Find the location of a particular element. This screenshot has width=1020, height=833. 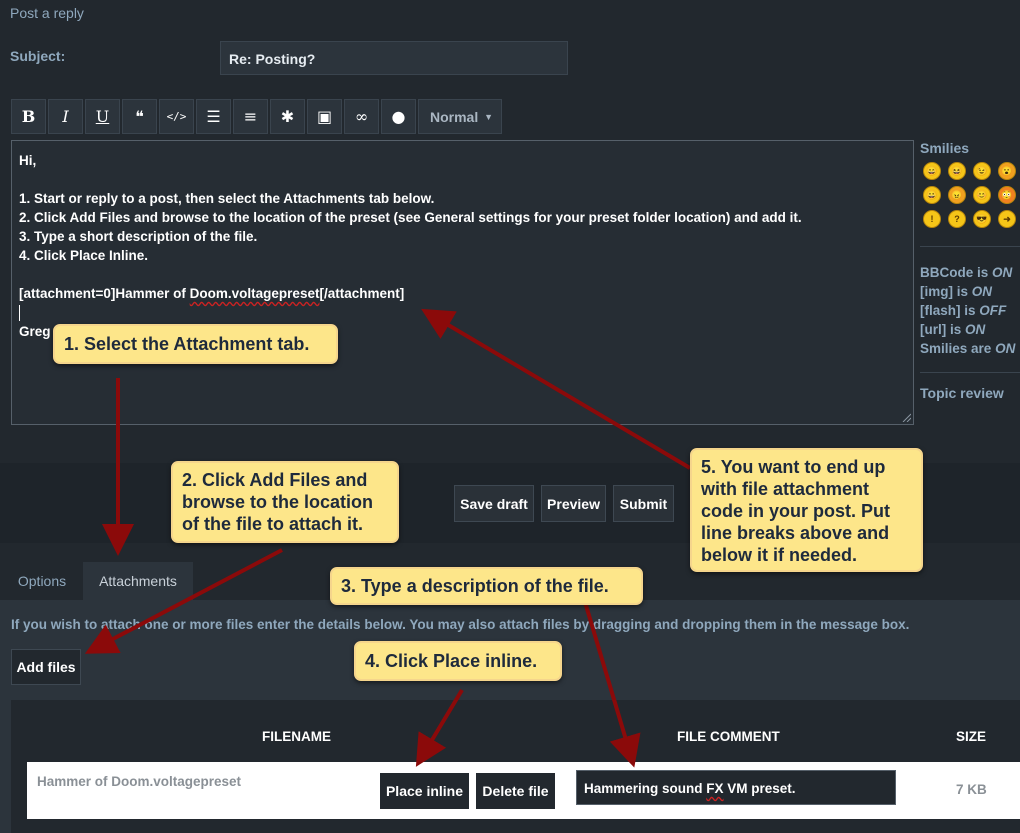

smiley-icon: 😄 is located at coordinates (932, 171).